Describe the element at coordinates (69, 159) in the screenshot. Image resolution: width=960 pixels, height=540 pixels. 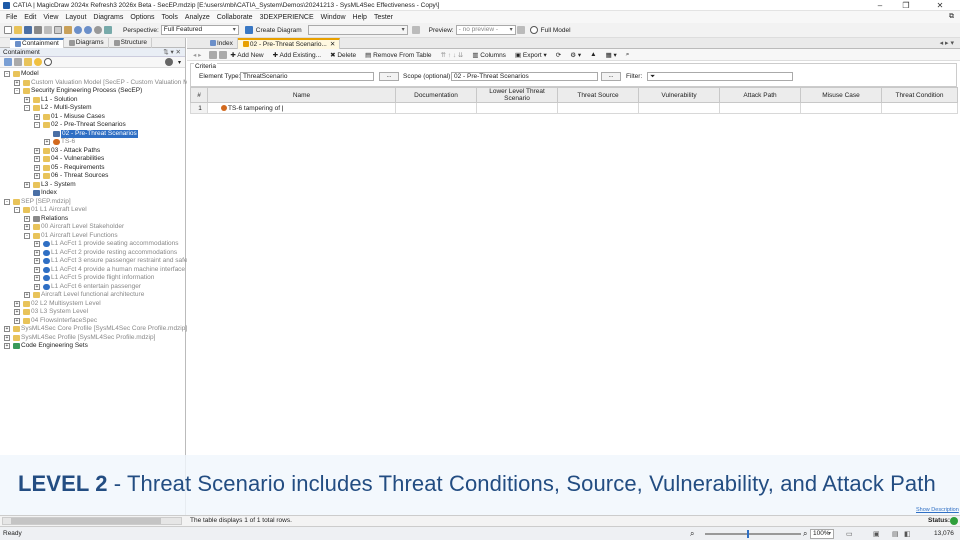
I see `tree-node: +04 - Vulnerabilities` at that location.